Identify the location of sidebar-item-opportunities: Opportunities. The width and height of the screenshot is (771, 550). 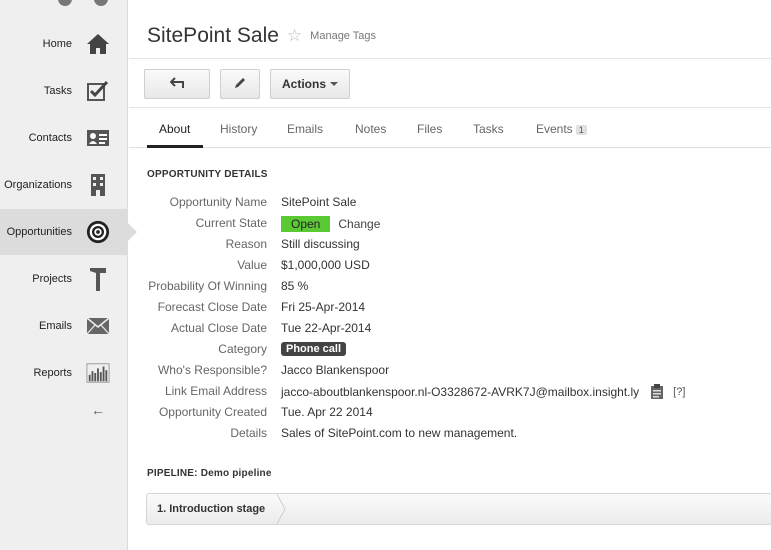
(68, 232).